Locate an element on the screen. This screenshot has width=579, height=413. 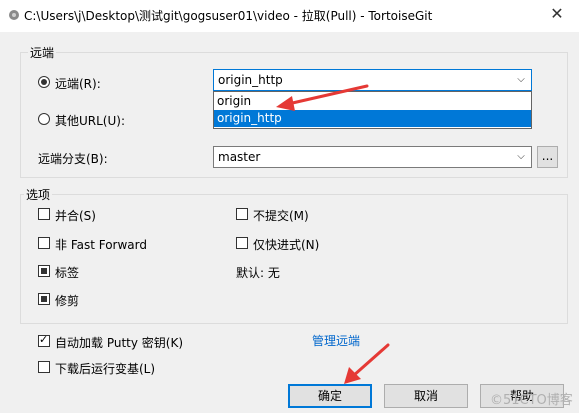
annotation-arrow-dropdown is located at coordinates (322, 97).